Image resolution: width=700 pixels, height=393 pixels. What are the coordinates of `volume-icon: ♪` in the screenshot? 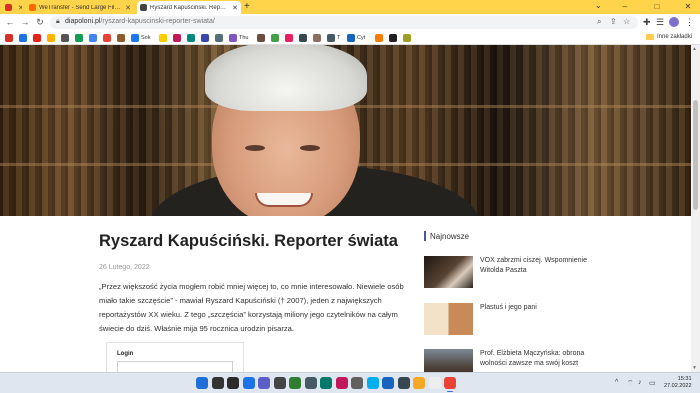 It's located at (640, 382).